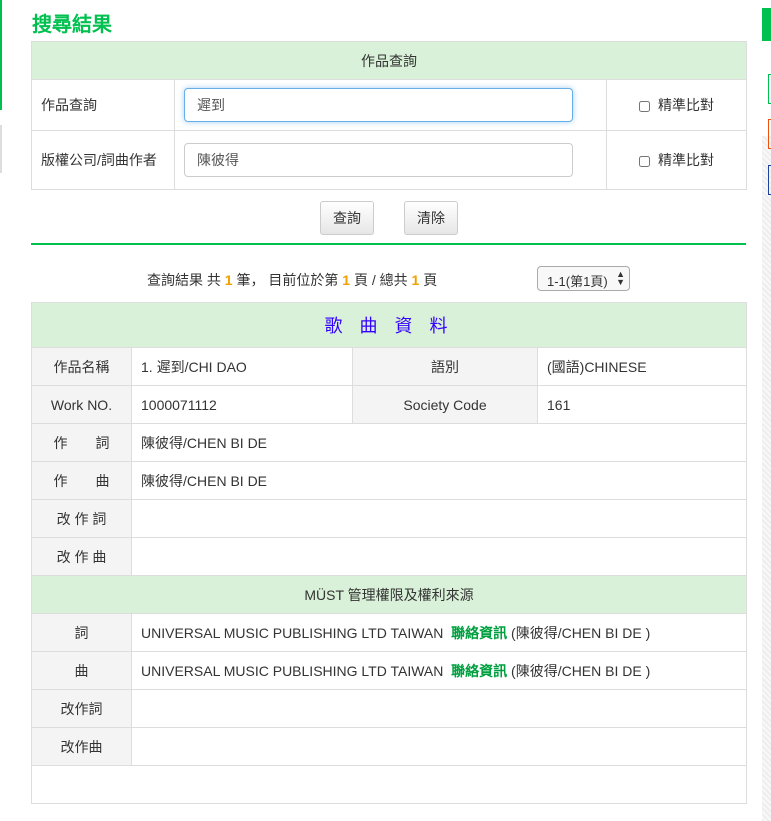  What do you see at coordinates (389, 784) in the screenshot?
I see `empty-row` at bounding box center [389, 784].